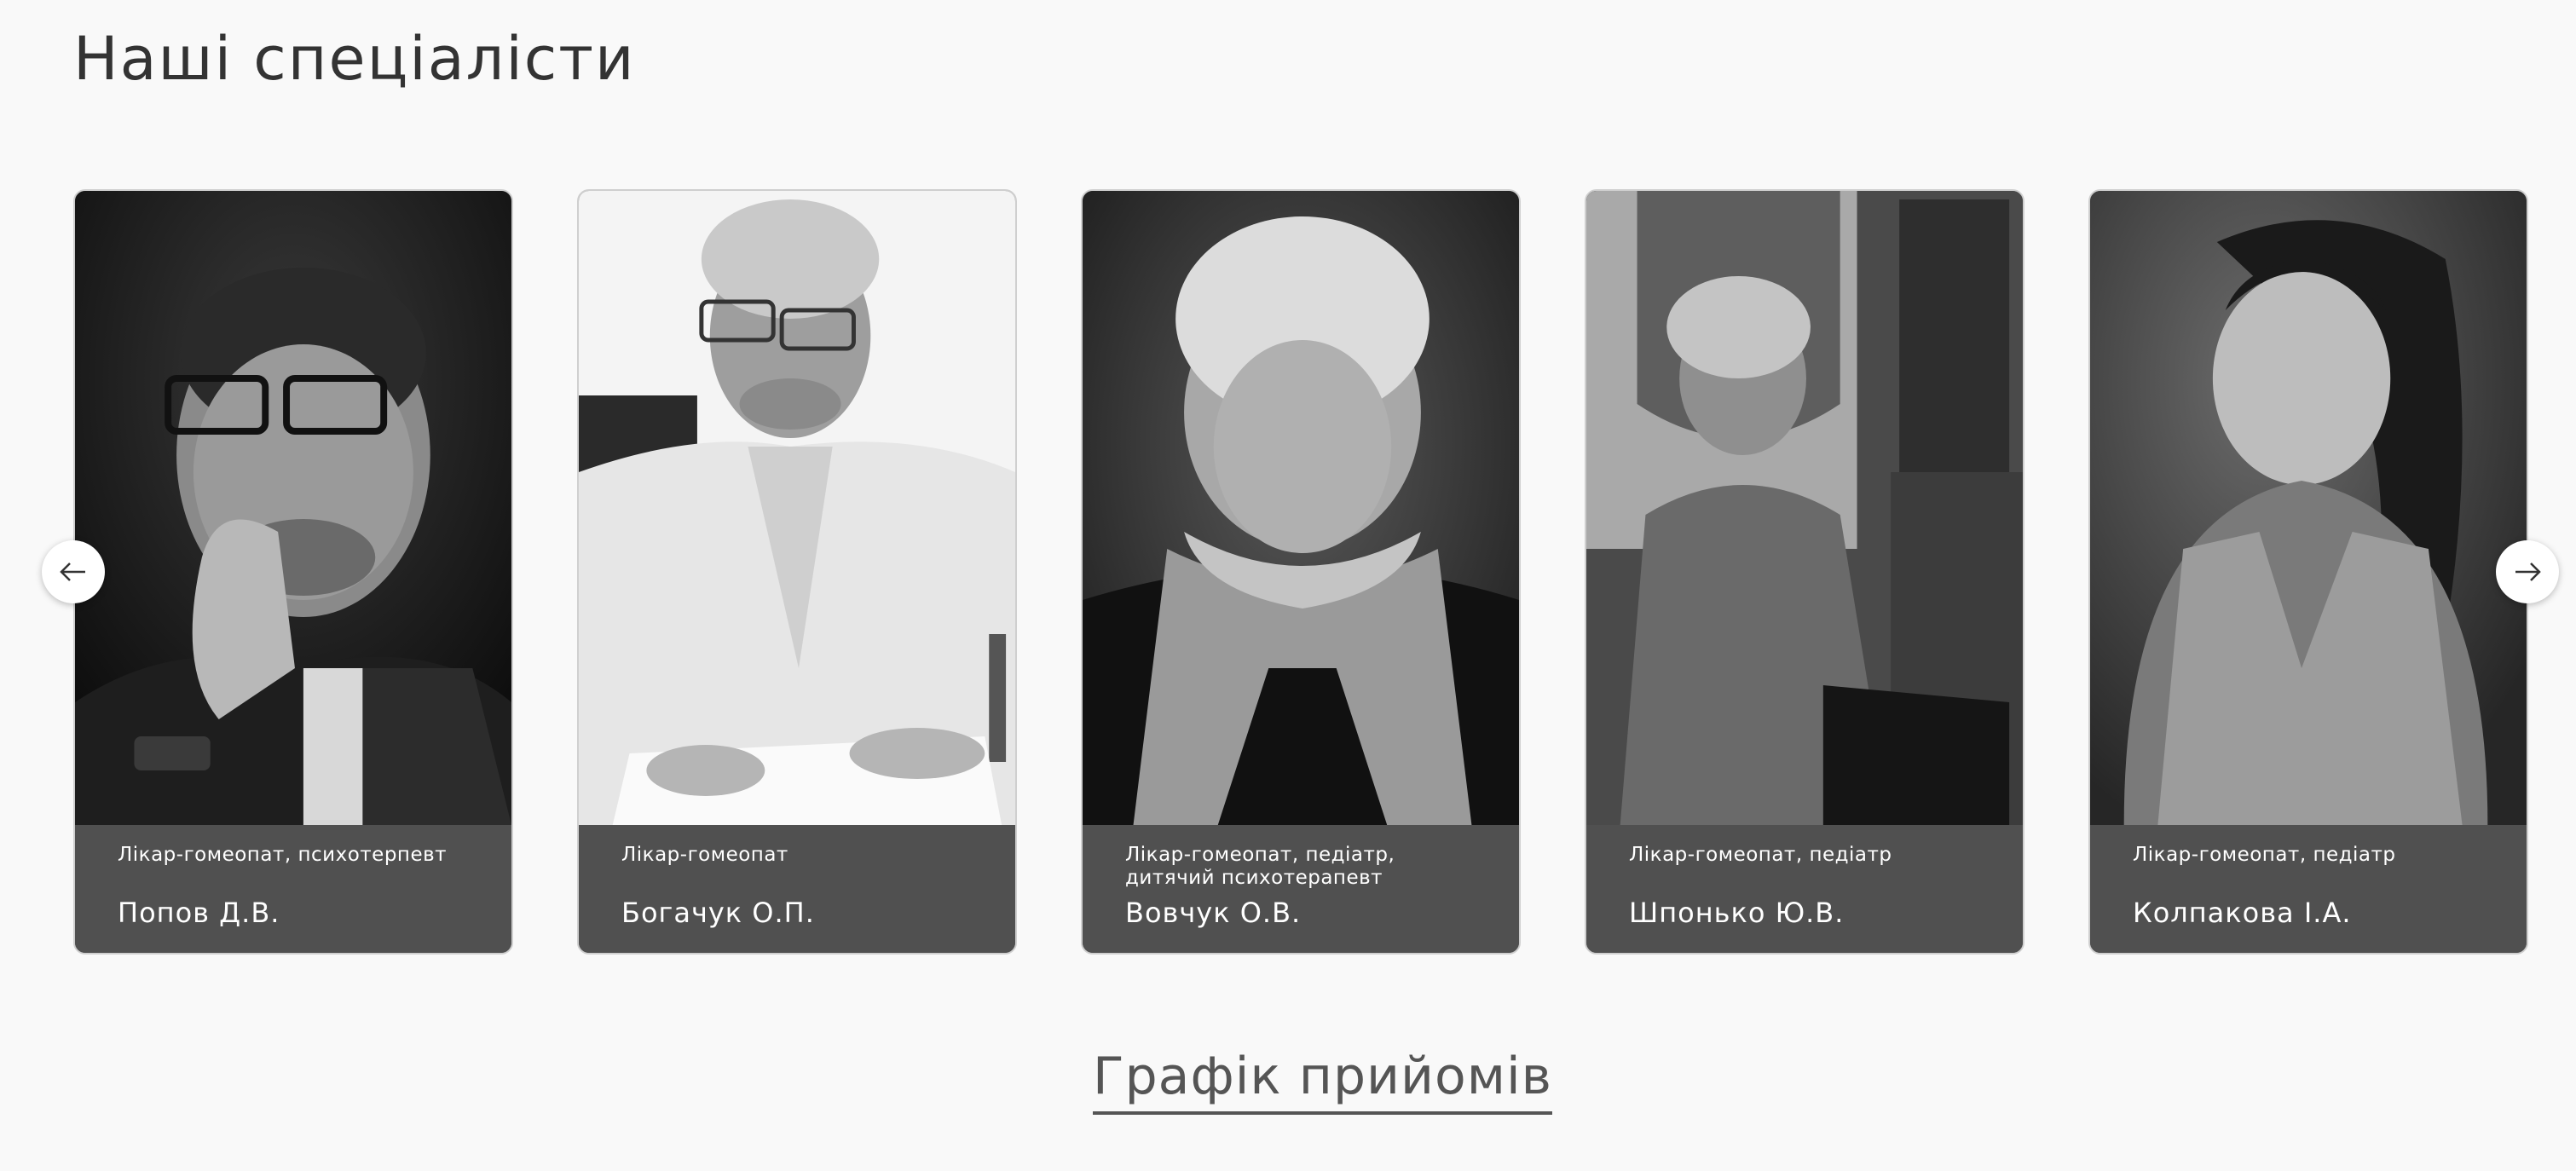 The height and width of the screenshot is (1171, 2576). I want to click on specialist-card: Лікар-гомеопат, педіатр Шпонько Ю.В., so click(1804, 572).